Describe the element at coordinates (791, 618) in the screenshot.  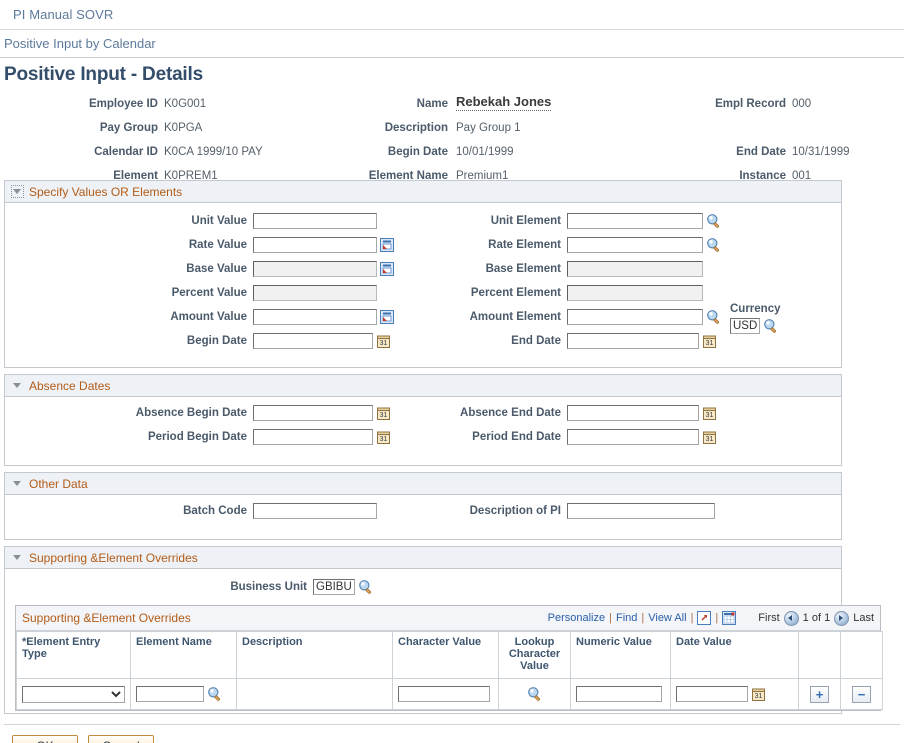
I see `pager-prev-icon` at that location.